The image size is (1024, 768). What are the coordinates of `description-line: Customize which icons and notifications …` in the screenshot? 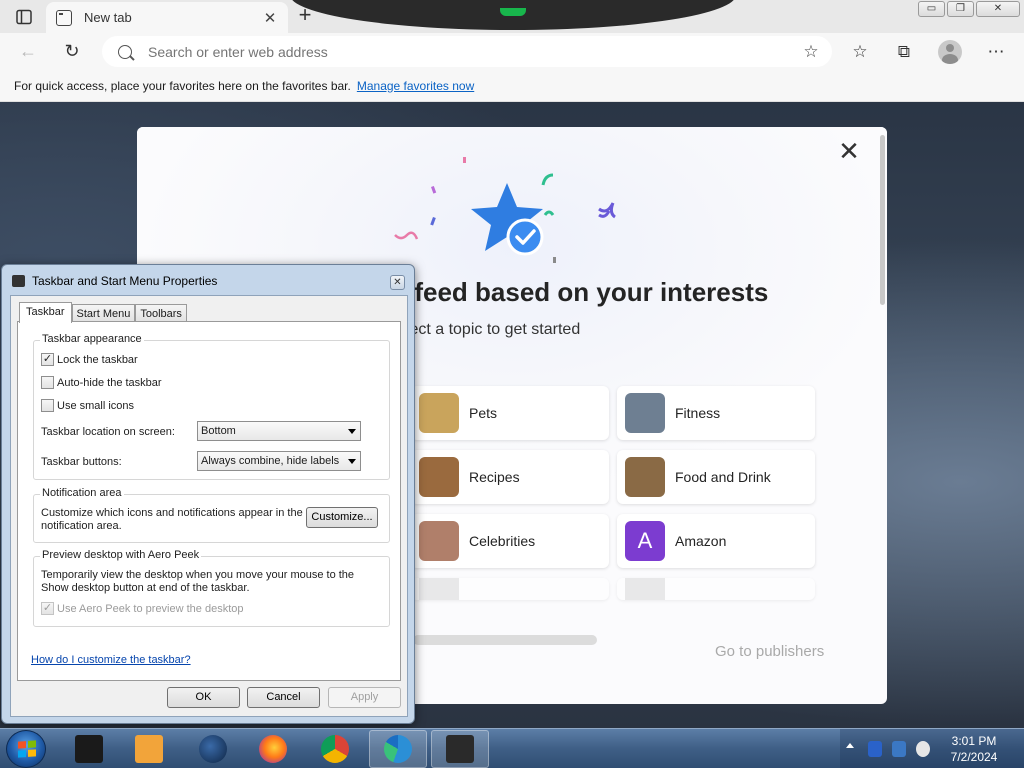 It's located at (172, 513).